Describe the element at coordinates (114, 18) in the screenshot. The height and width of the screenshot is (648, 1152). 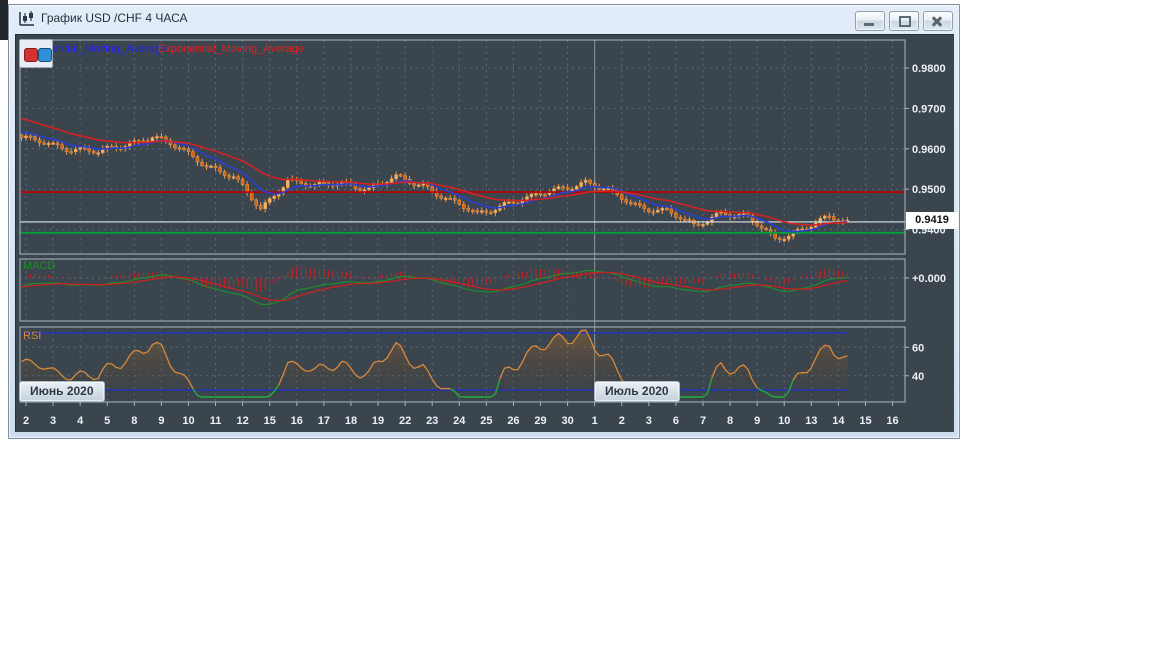
I see `window-title: График USD /CHF 4 ЧАСА` at that location.